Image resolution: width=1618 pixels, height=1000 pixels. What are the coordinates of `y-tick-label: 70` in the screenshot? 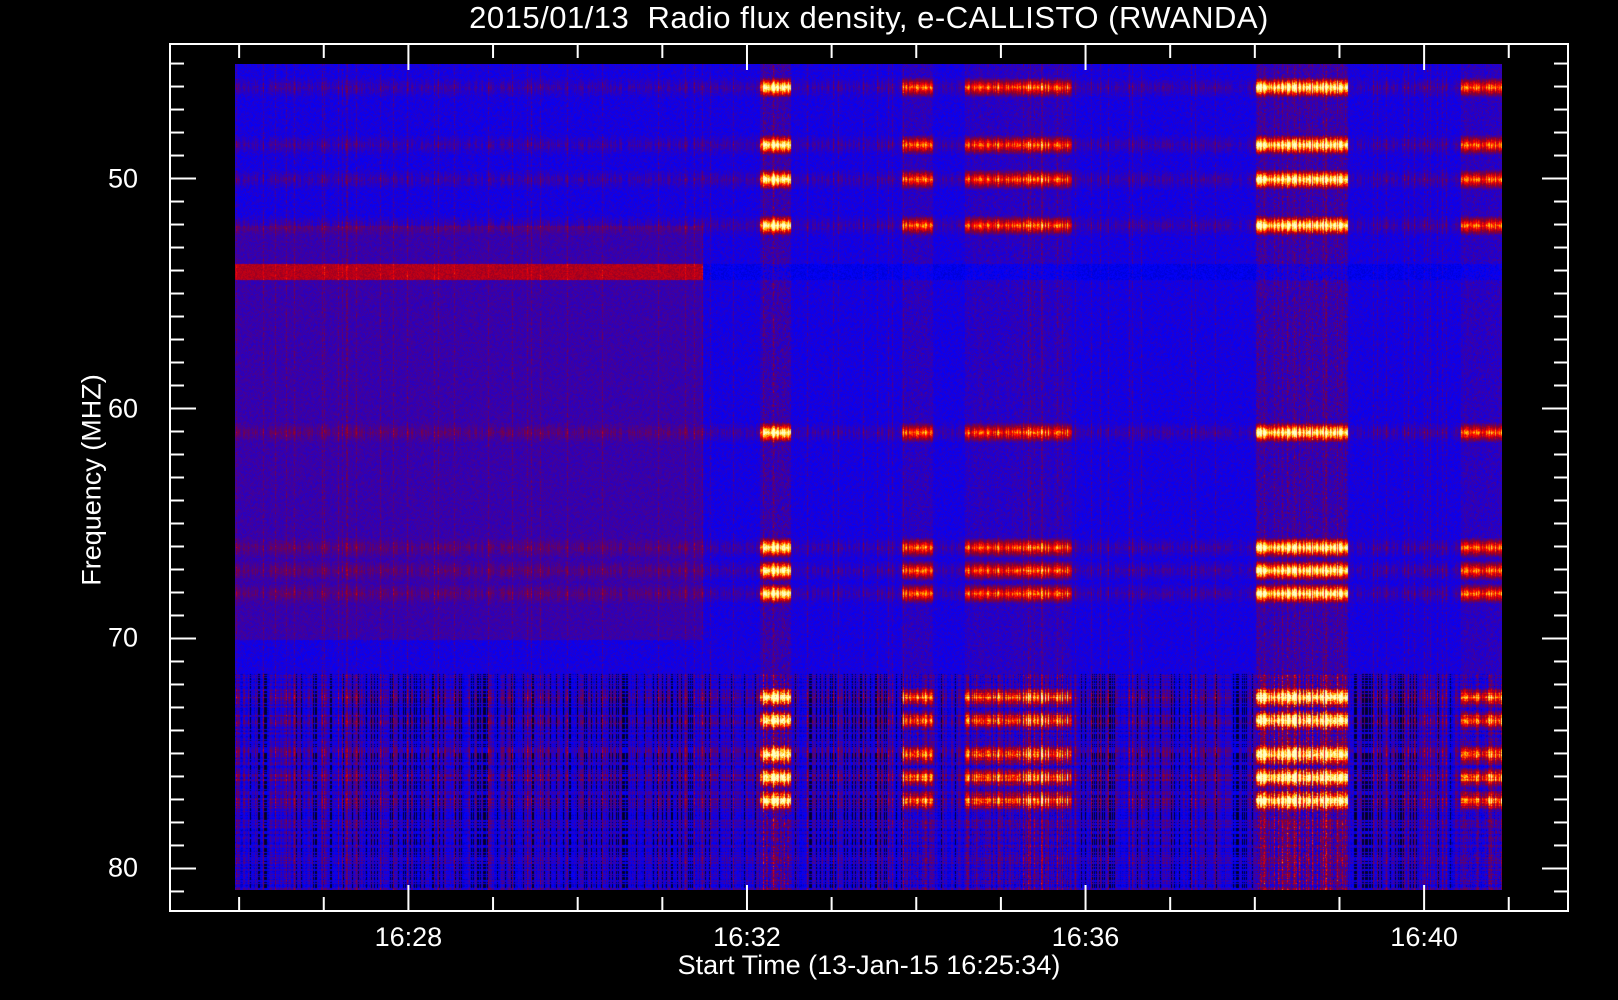 It's located at (123, 637).